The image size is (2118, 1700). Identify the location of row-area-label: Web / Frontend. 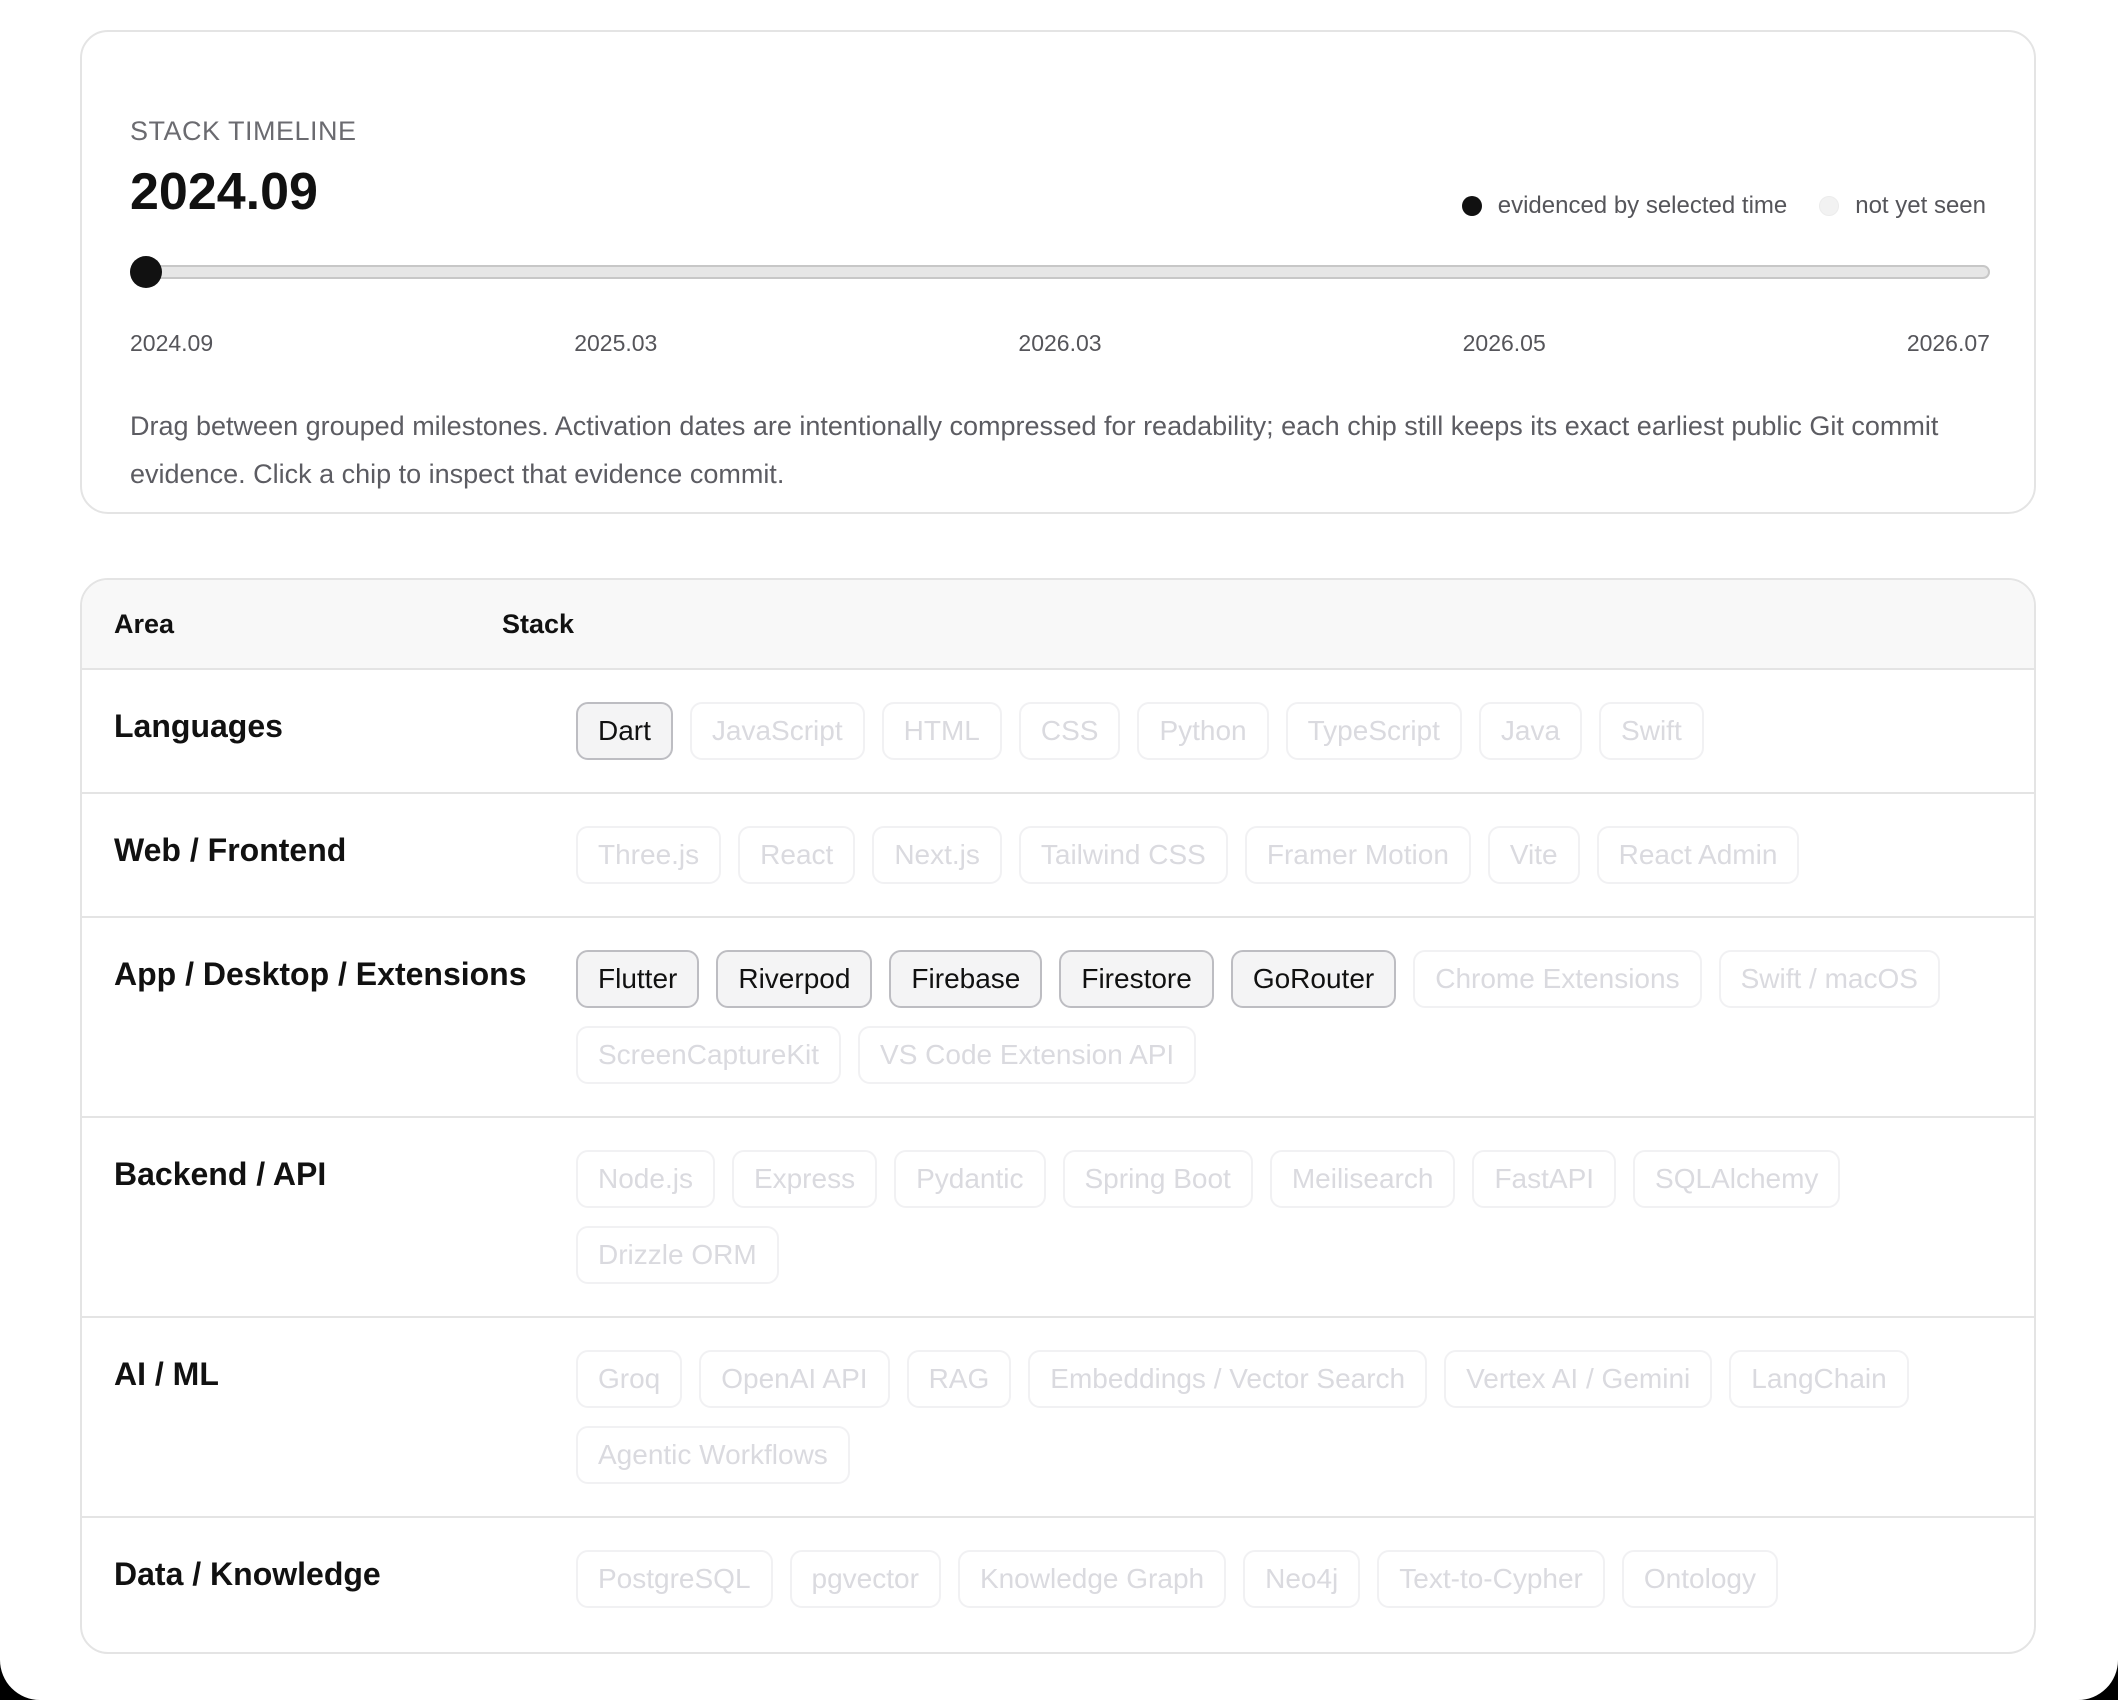
(230, 850).